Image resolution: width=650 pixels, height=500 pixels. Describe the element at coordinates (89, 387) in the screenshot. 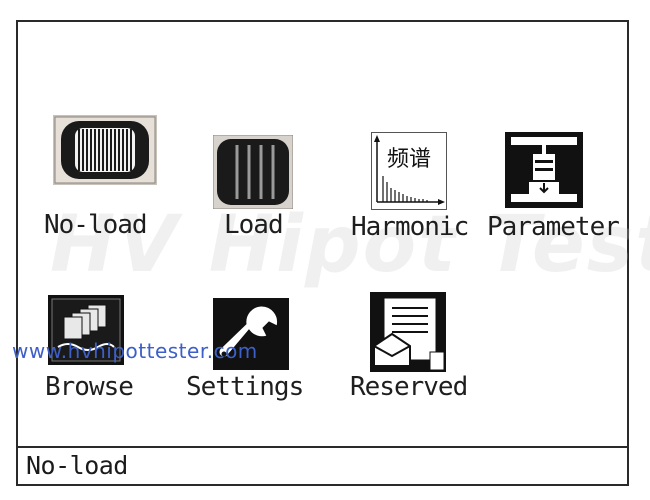

I see `menu-item-label: Browse` at that location.